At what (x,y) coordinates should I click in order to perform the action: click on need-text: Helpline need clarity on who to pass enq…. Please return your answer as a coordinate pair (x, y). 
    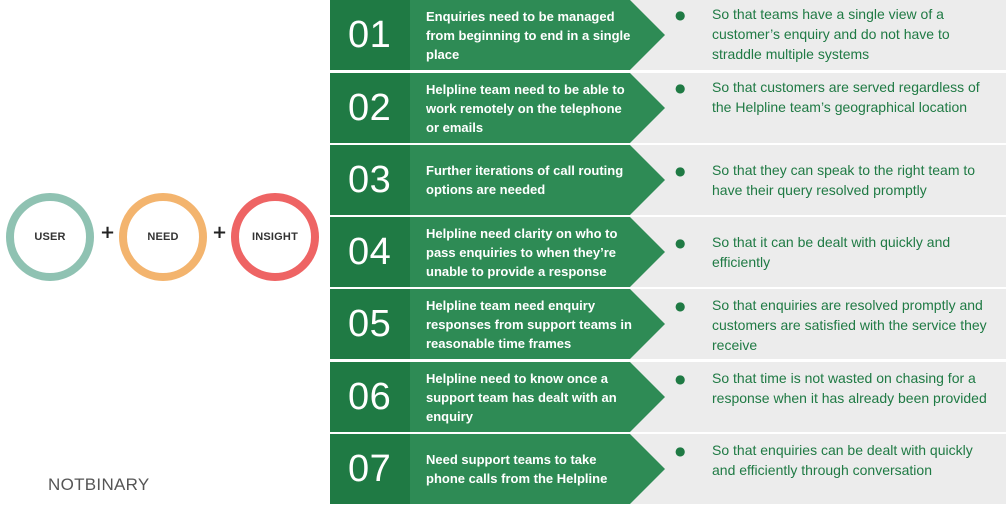
    Looking at the image, I should click on (522, 252).